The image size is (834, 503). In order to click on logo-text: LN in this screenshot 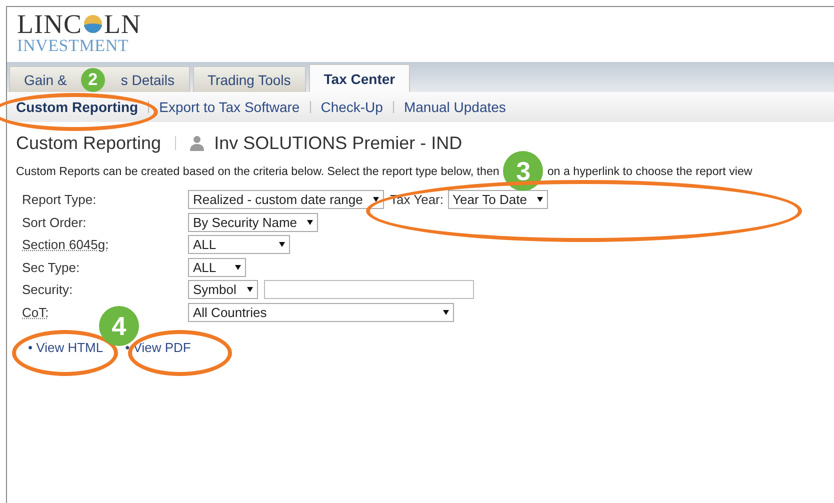, I will do `click(122, 24)`.